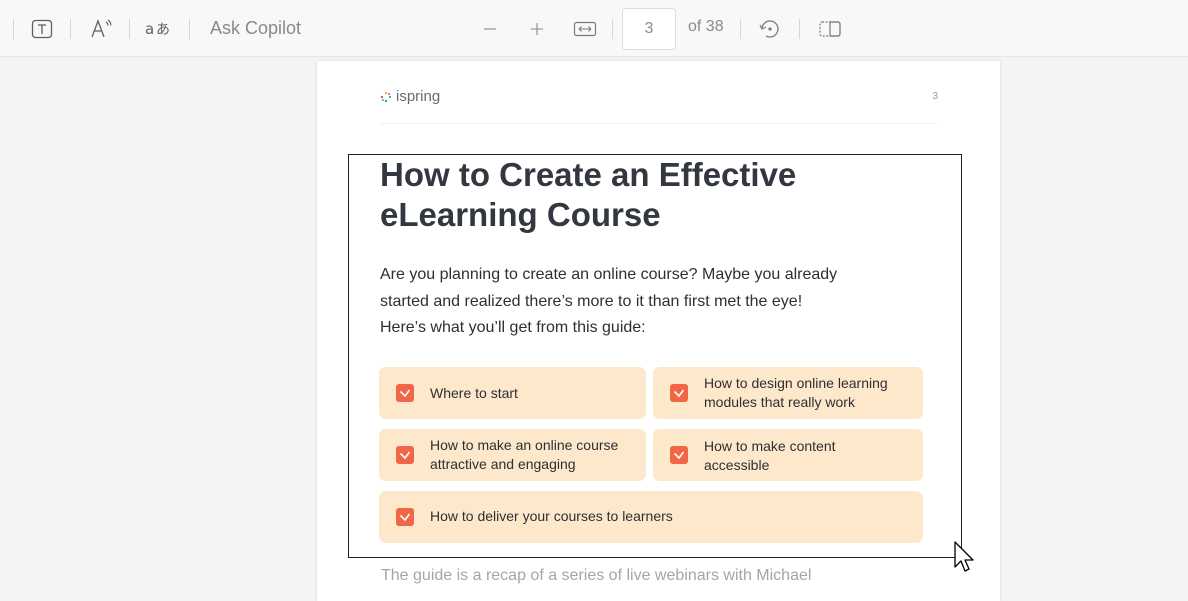  Describe the element at coordinates (649, 29) in the screenshot. I see `page-number-input: 3` at that location.